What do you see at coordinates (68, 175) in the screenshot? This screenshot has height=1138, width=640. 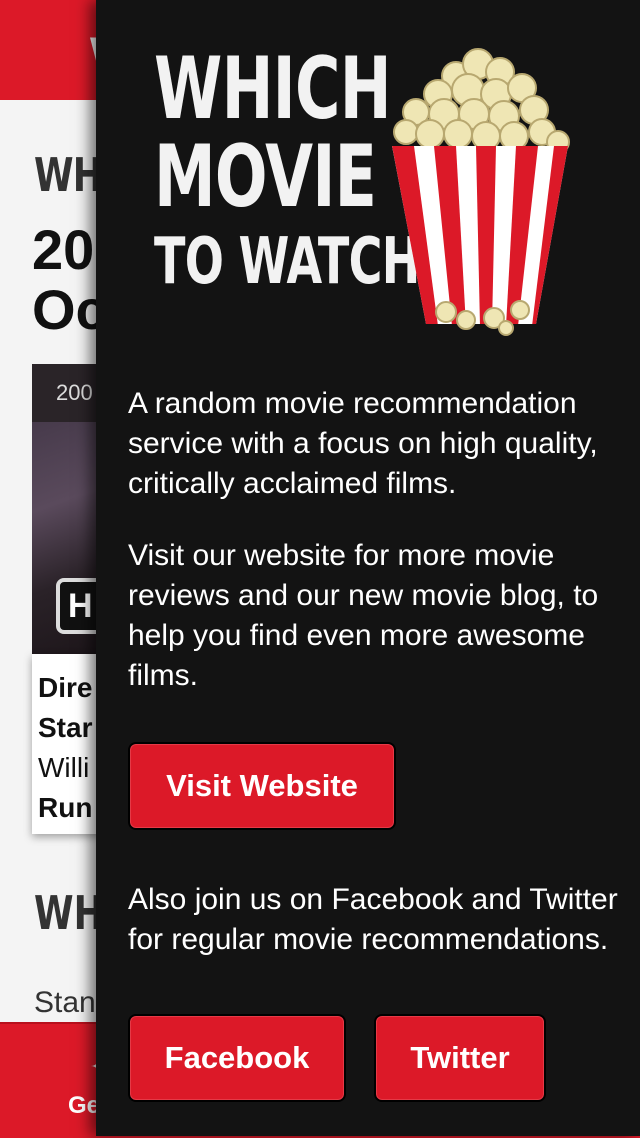 I see `section-heading: WH` at bounding box center [68, 175].